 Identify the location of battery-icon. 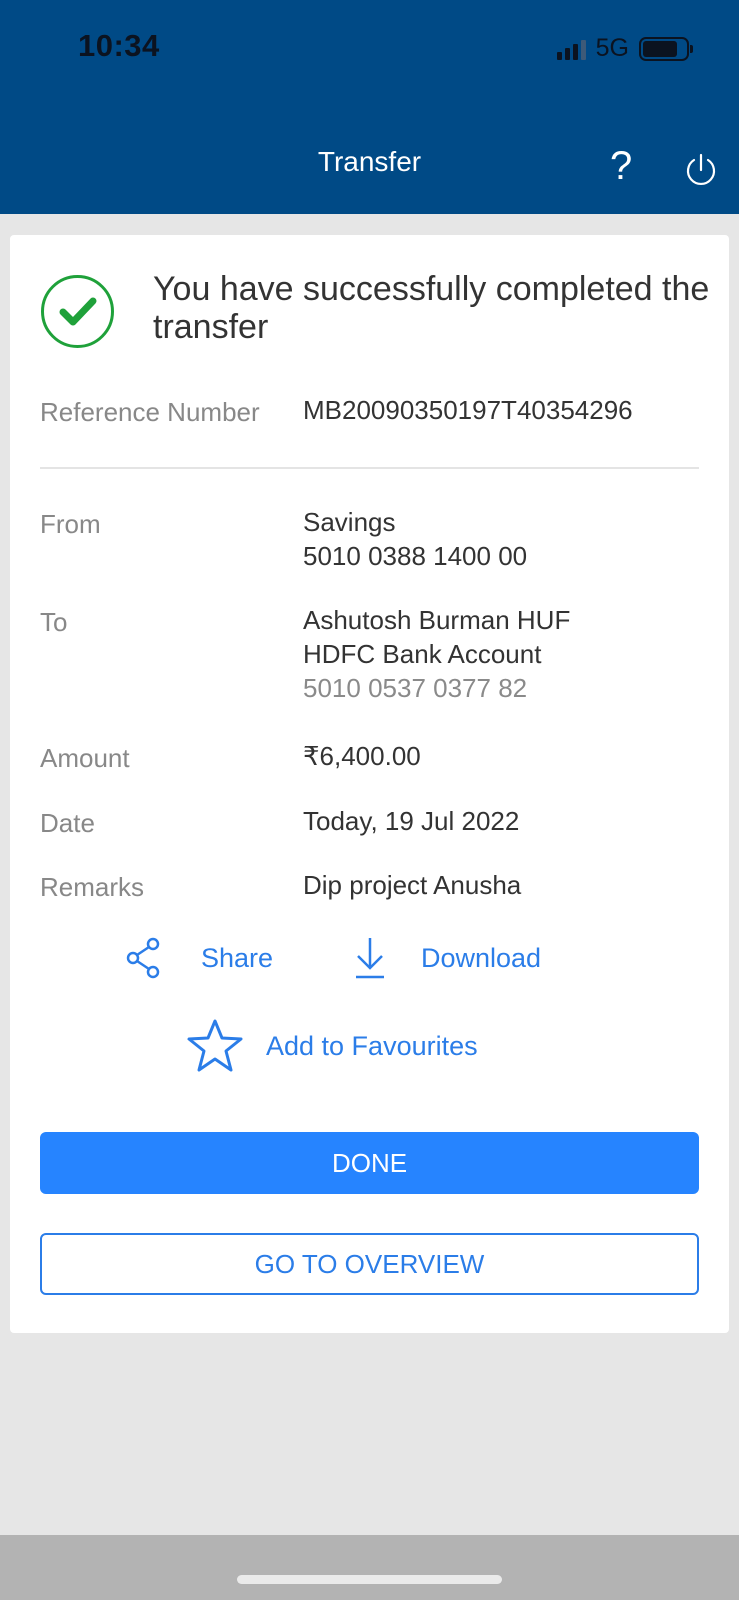
(666, 48).